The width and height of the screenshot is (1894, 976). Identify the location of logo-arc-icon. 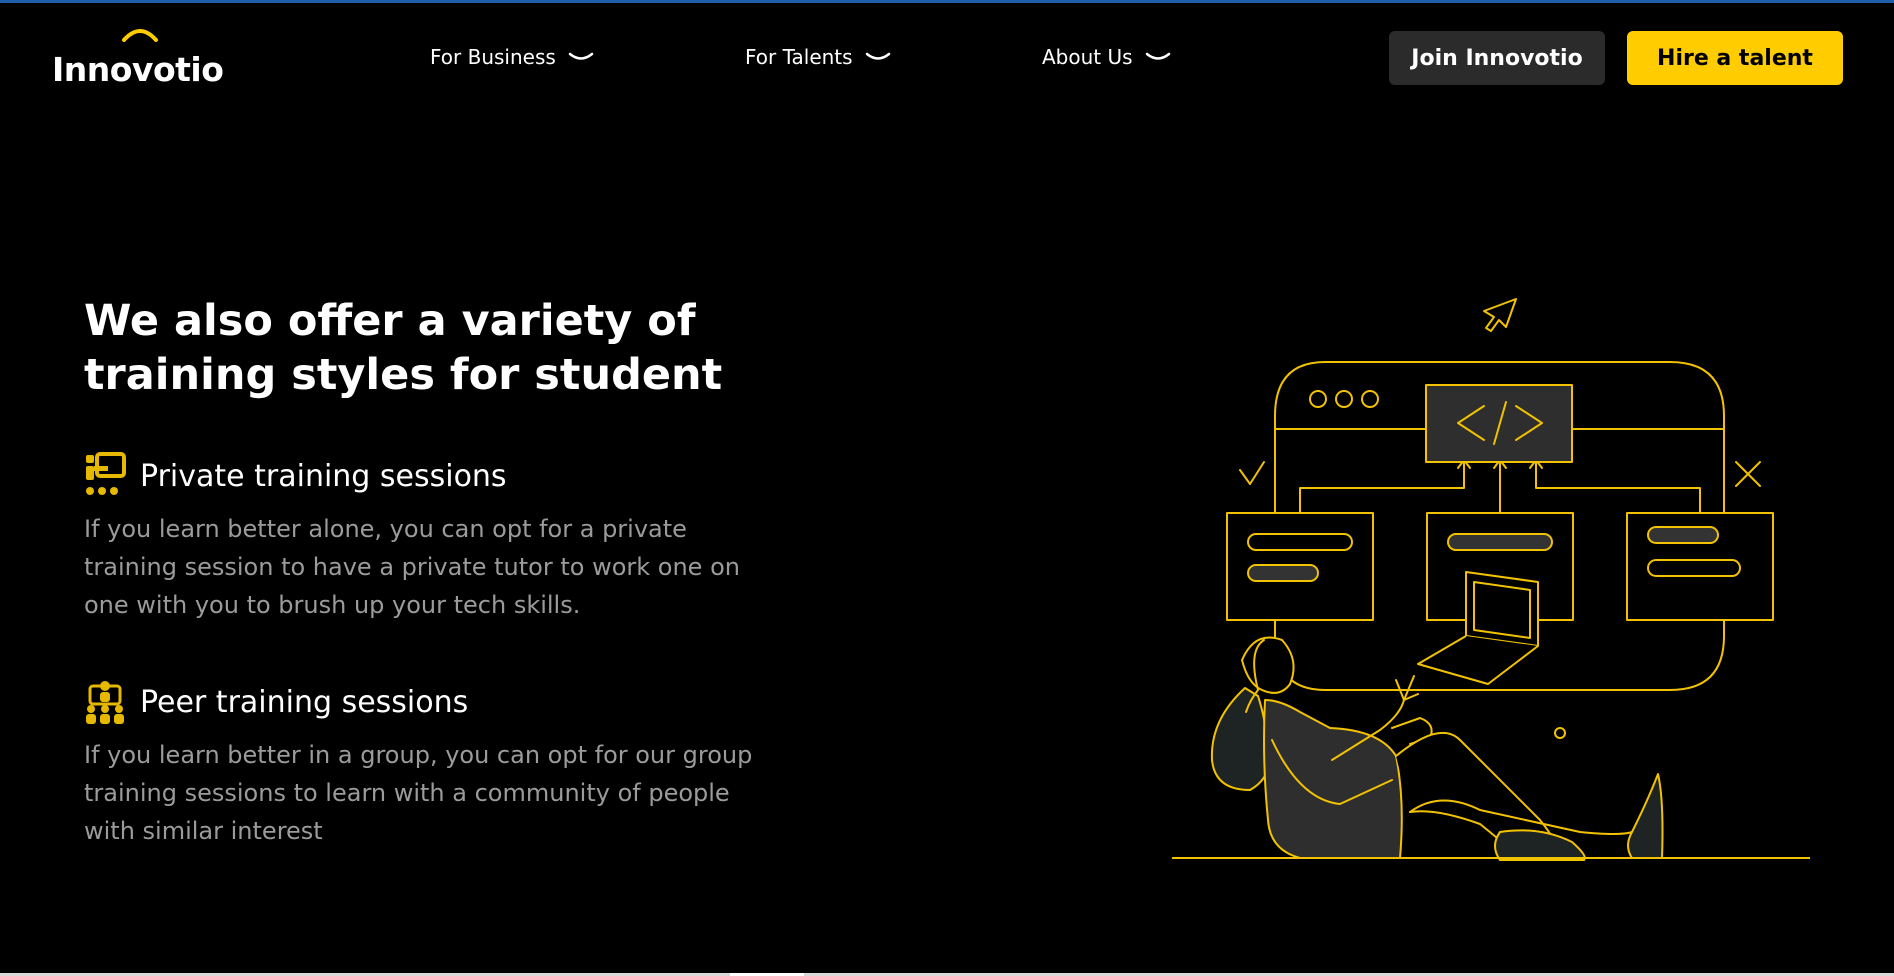
(140, 35).